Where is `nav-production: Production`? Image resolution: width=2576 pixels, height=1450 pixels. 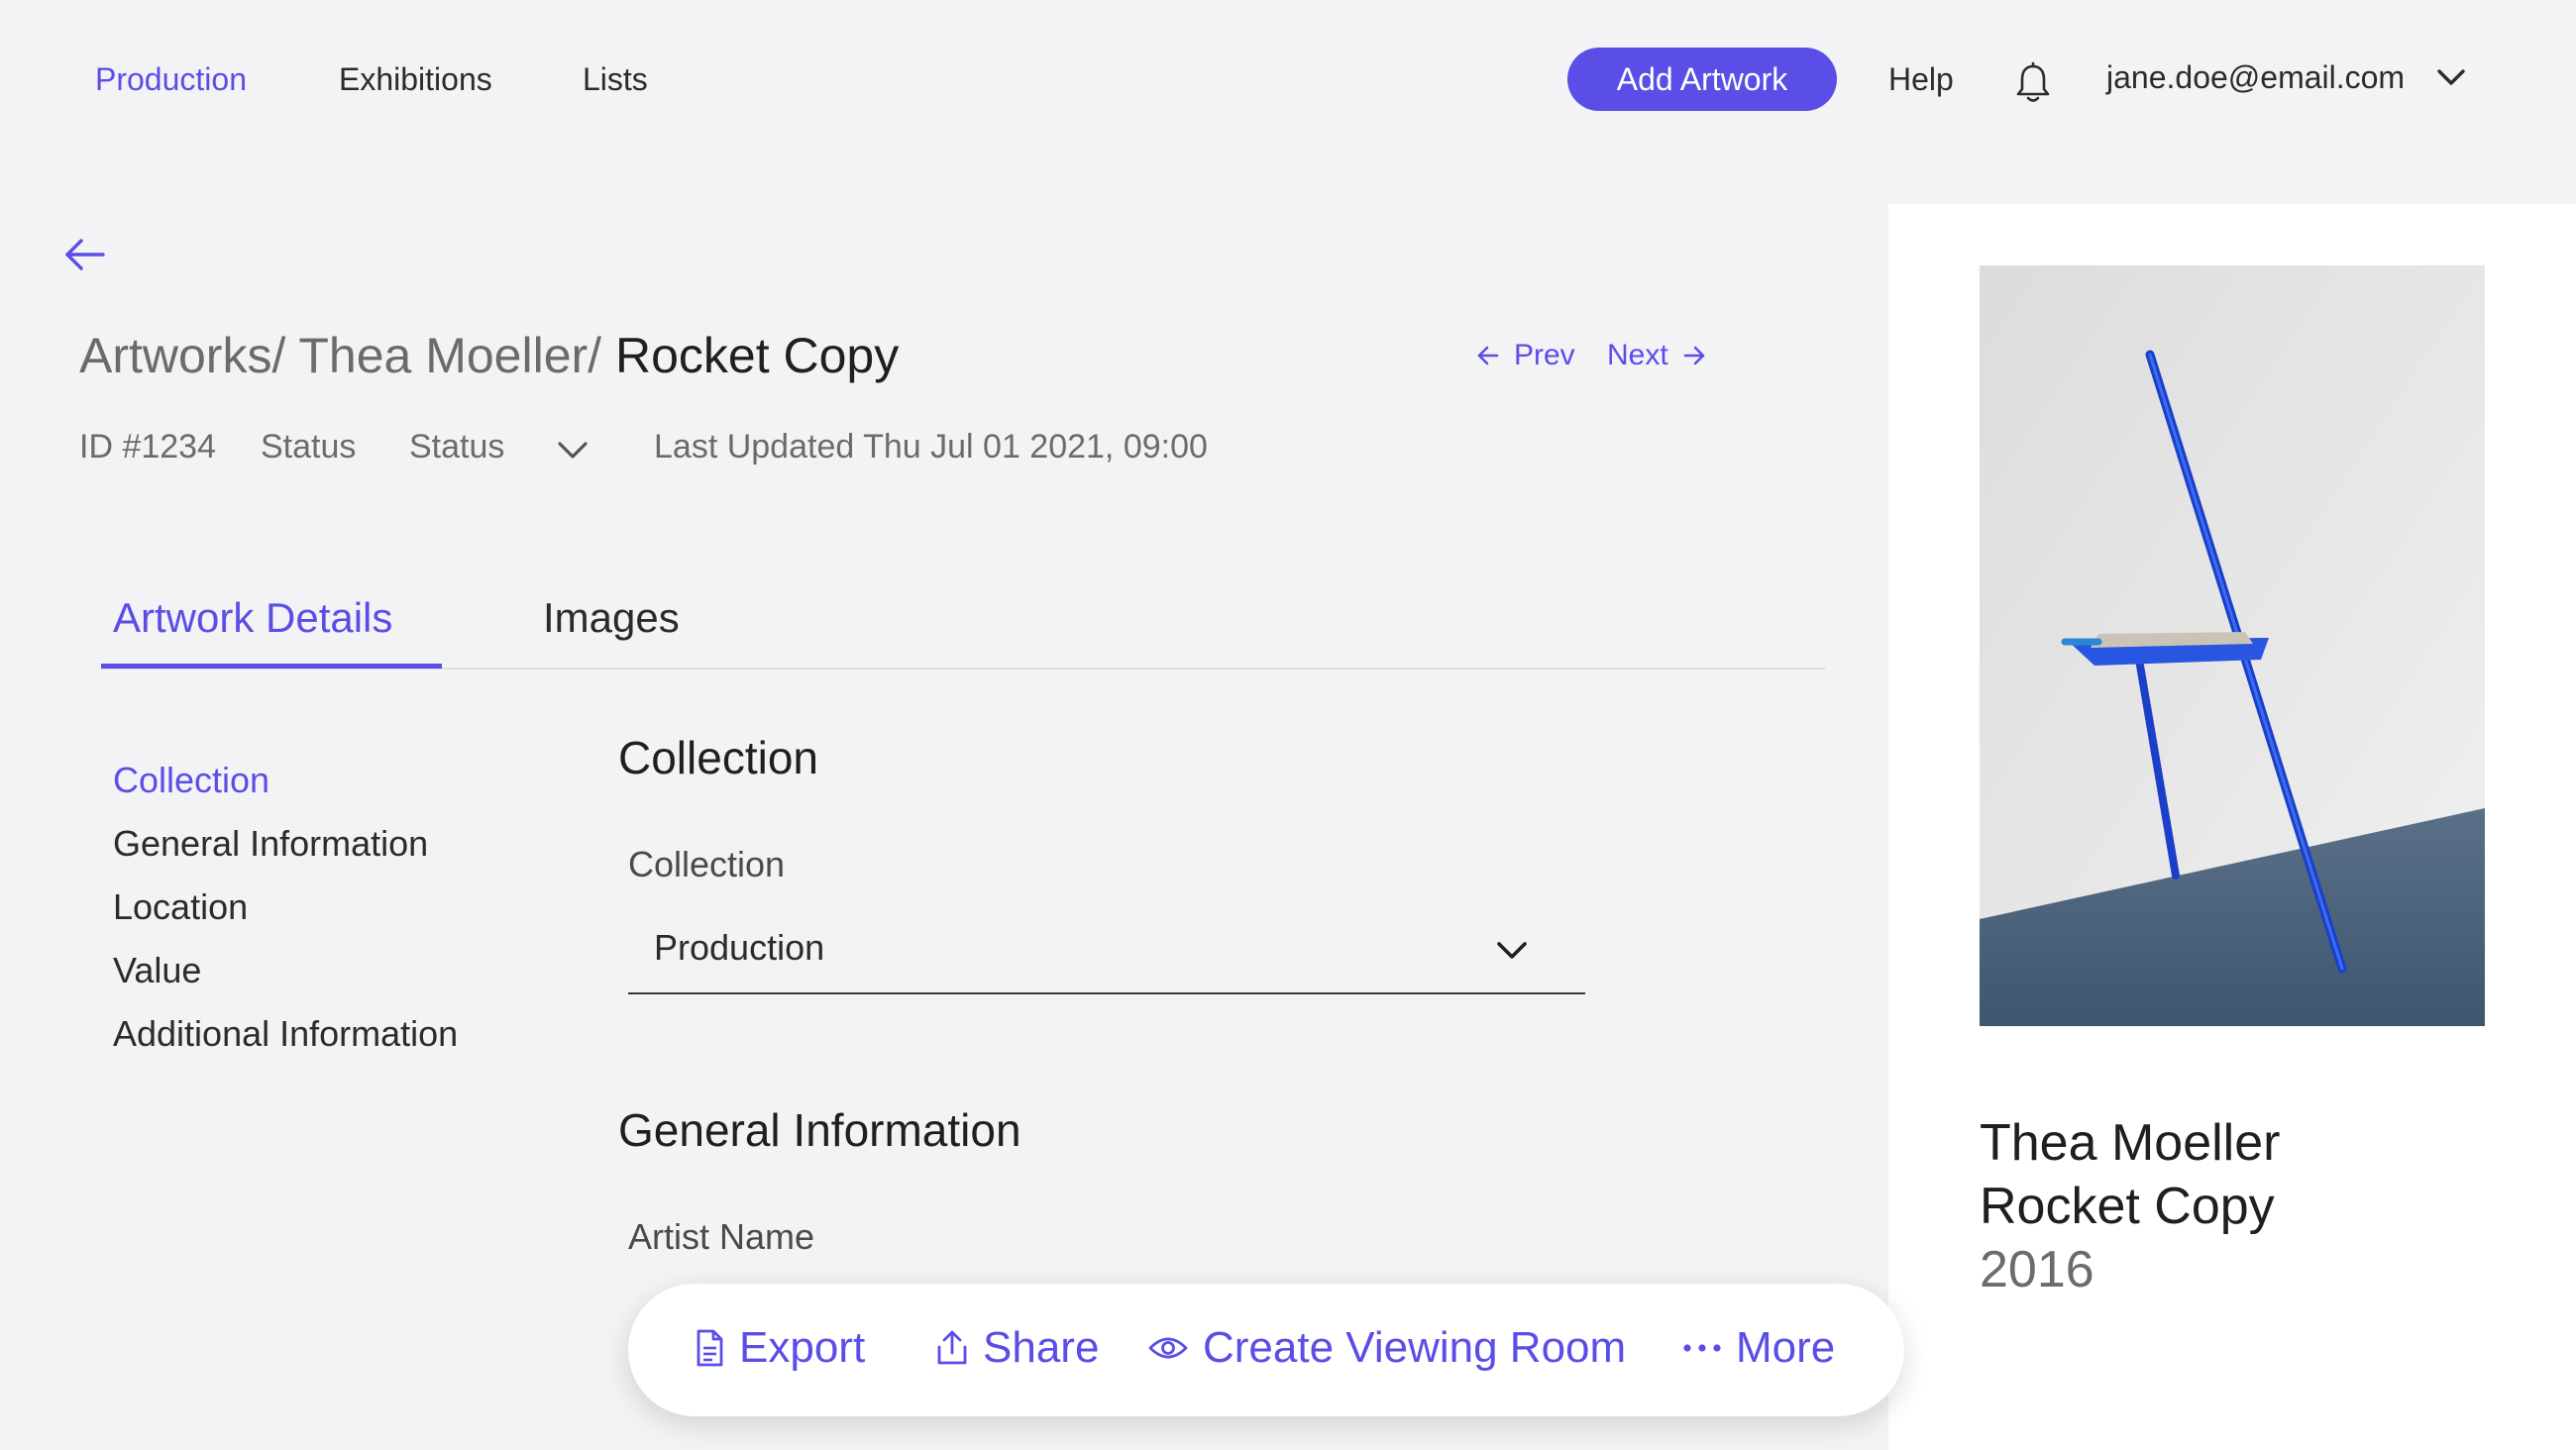 nav-production: Production is located at coordinates (171, 80).